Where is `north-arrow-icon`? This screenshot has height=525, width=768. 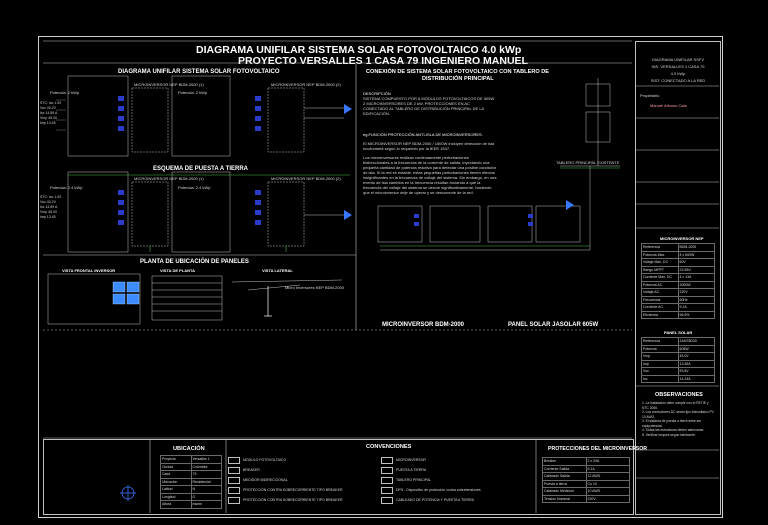 north-arrow-icon is located at coordinates (128, 493).